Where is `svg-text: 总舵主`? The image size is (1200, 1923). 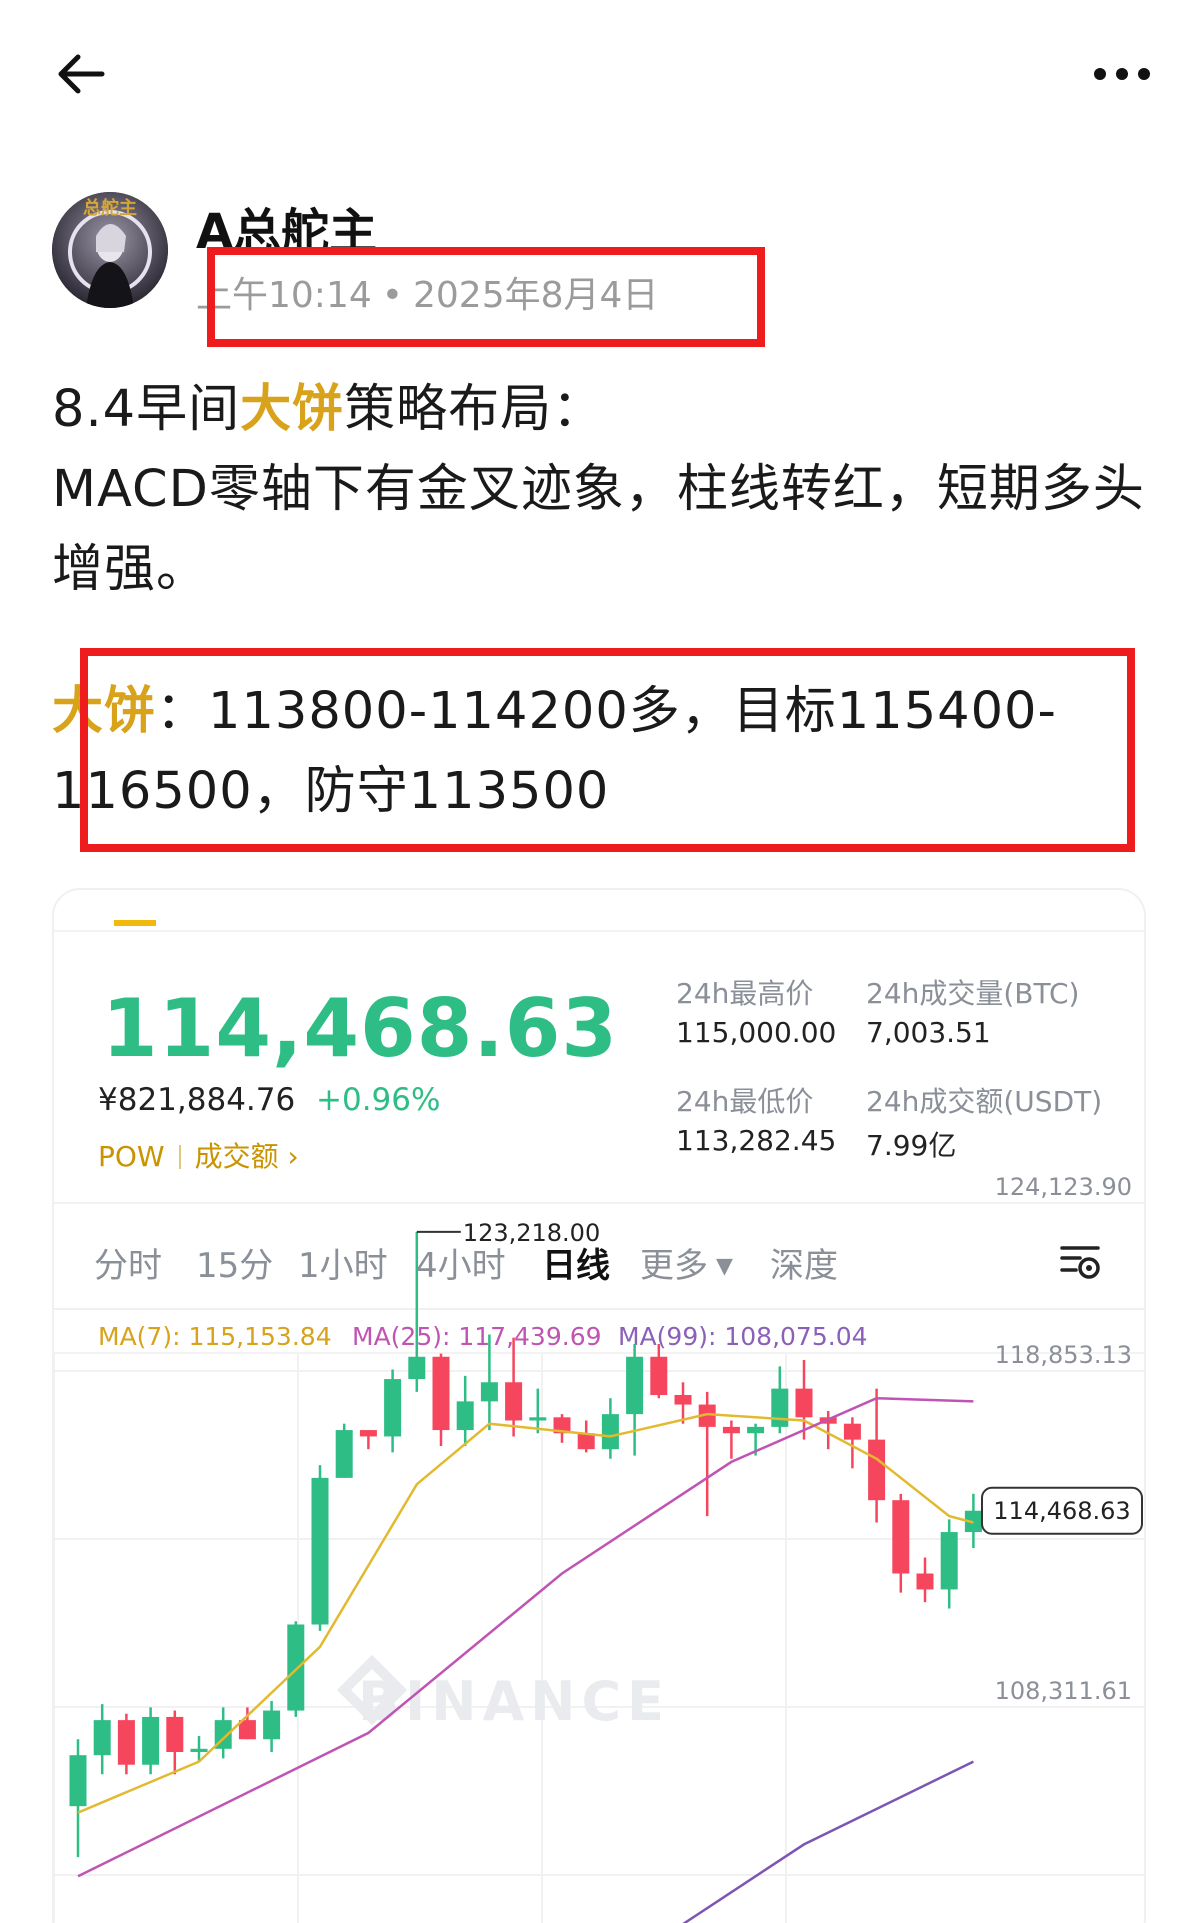 svg-text: 总舵主 is located at coordinates (110, 208).